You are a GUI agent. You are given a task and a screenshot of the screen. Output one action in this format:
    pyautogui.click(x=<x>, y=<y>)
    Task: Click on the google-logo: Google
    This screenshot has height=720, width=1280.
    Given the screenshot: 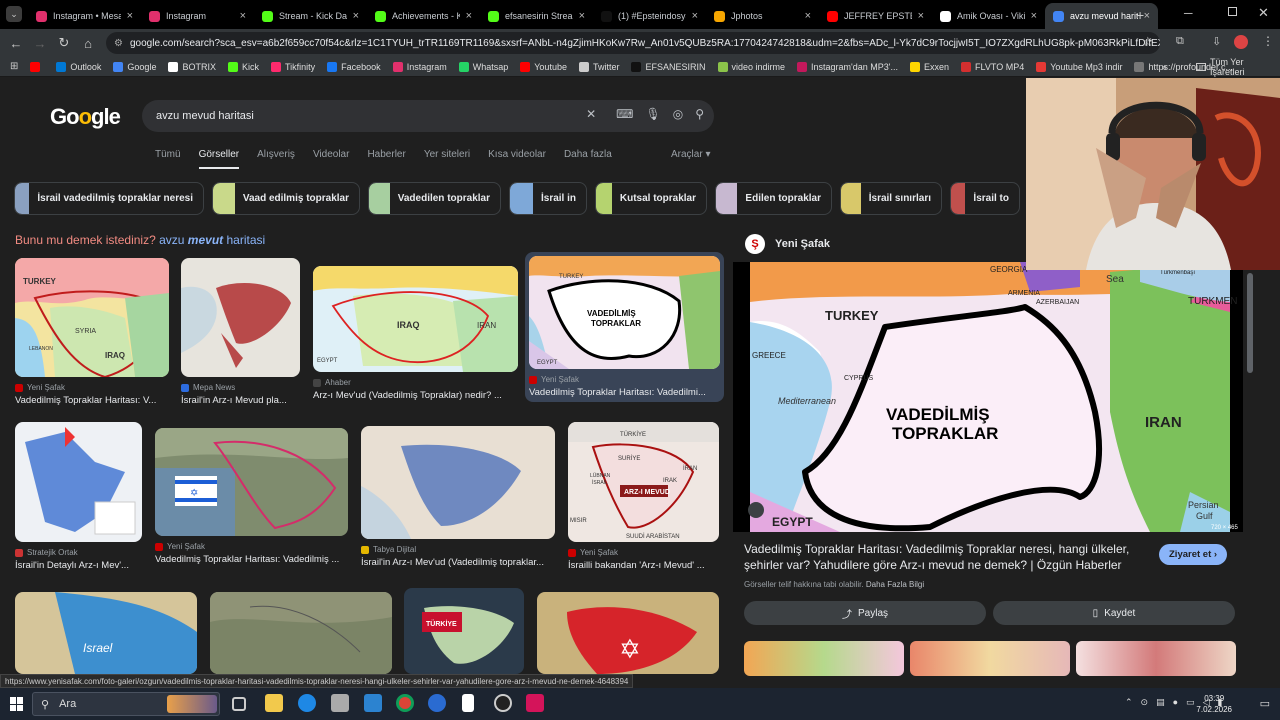 What is the action you would take?
    pyautogui.click(x=85, y=117)
    